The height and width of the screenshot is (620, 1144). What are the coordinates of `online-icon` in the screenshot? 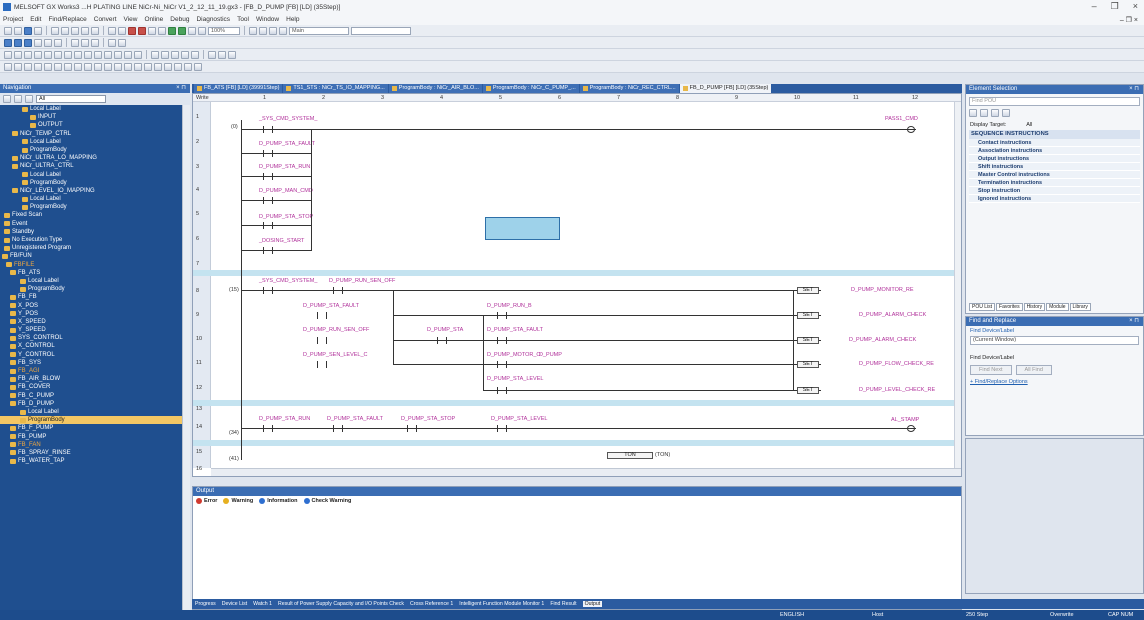 It's located at (85, 42).